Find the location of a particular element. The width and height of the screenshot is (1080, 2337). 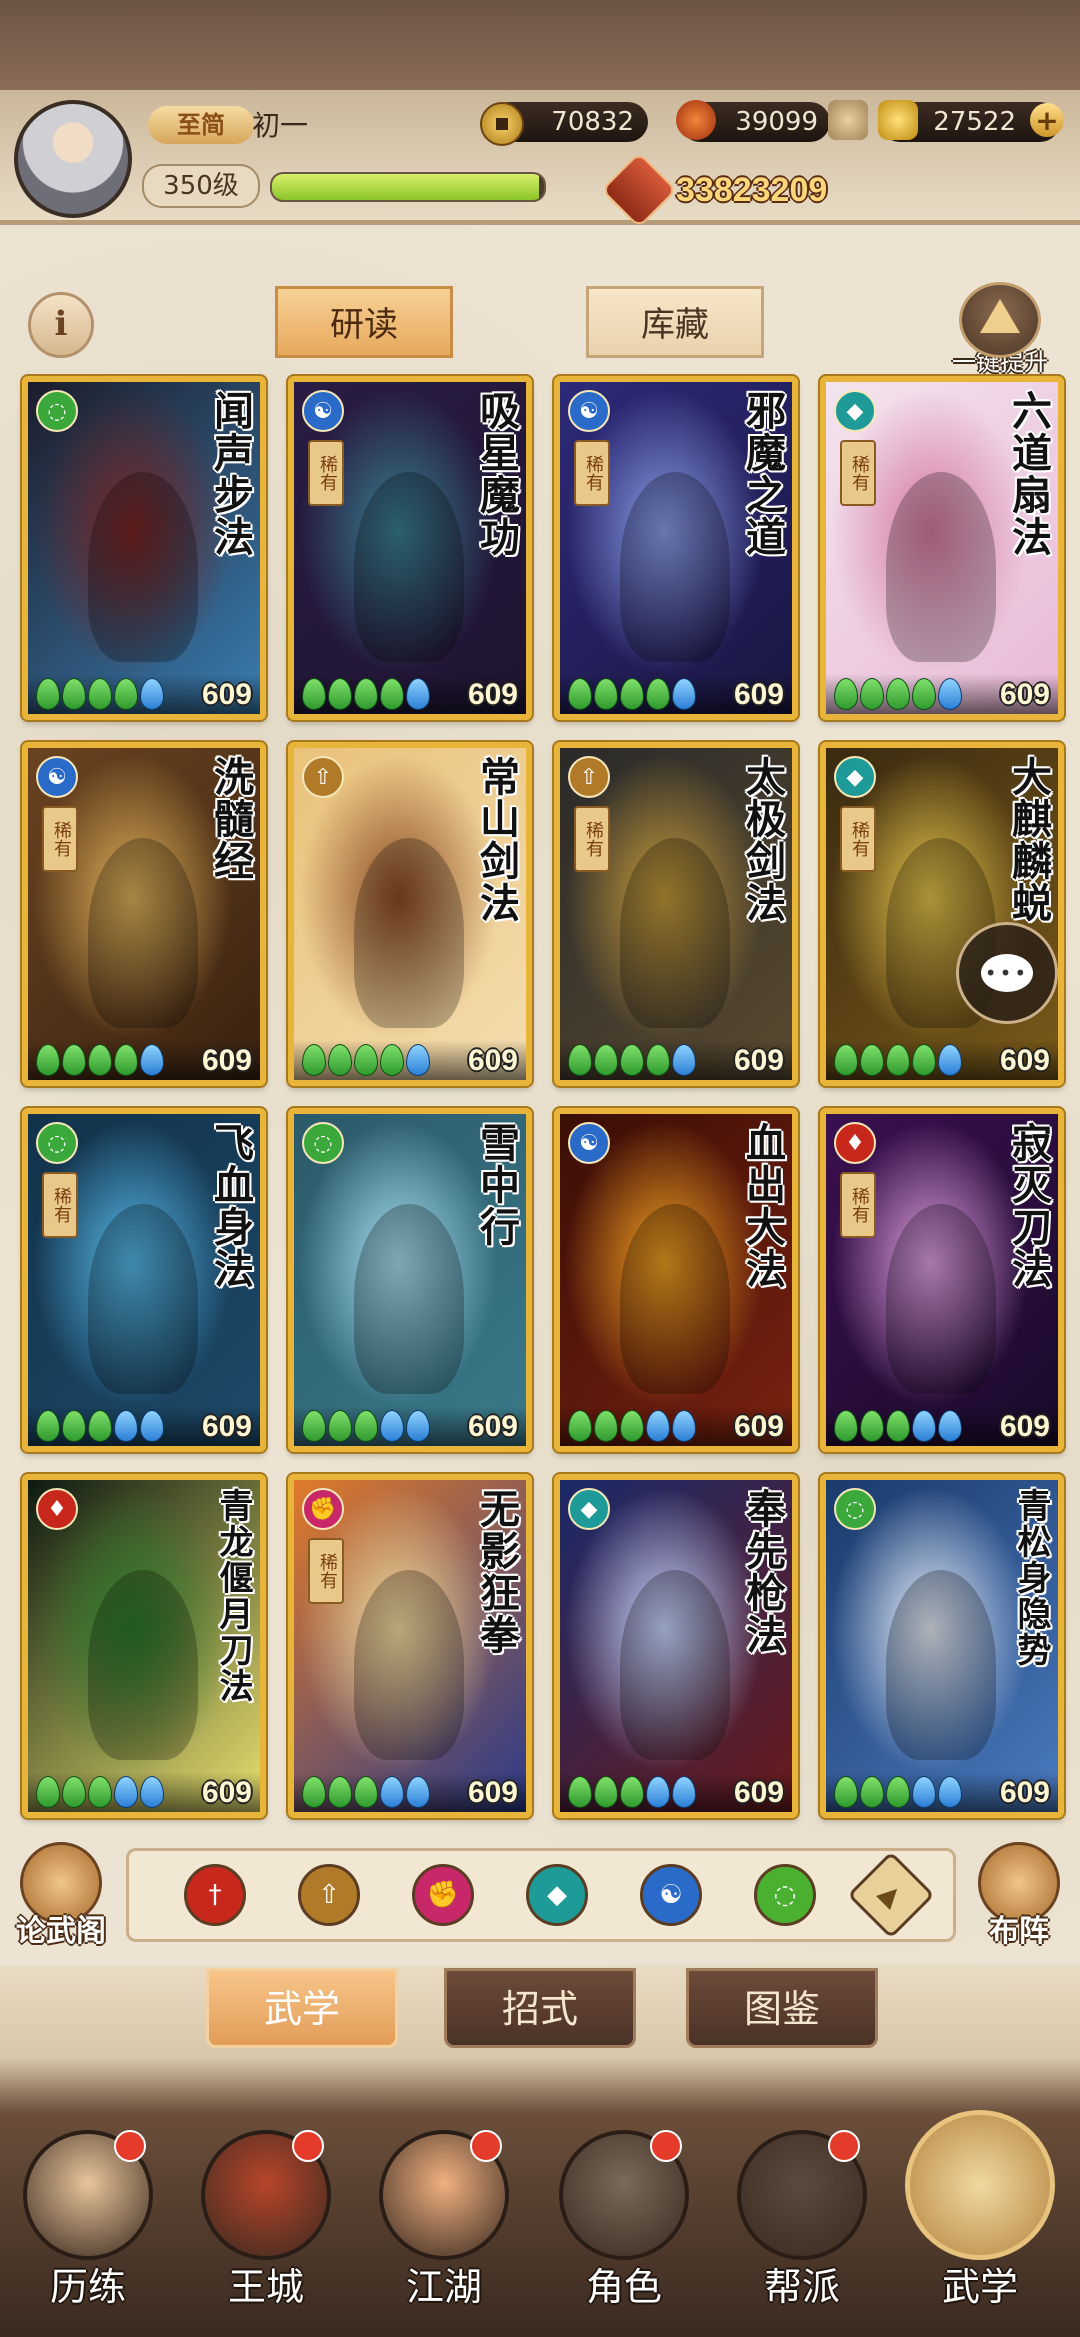

silver-ingot-icon is located at coordinates (848, 120).